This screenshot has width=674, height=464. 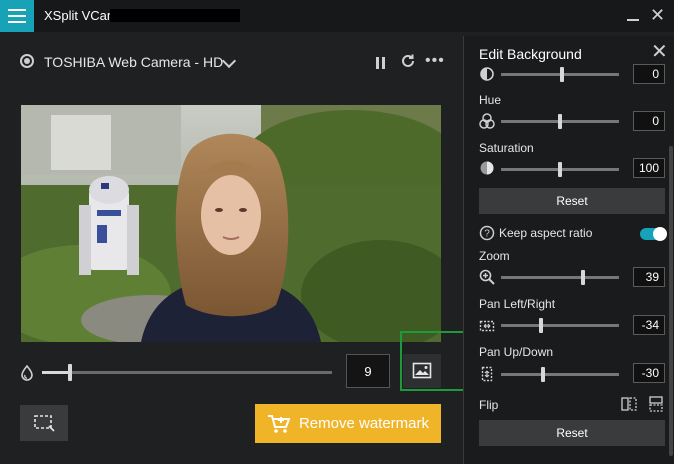 I want to click on saturation-slider-thumb, so click(x=560, y=169).